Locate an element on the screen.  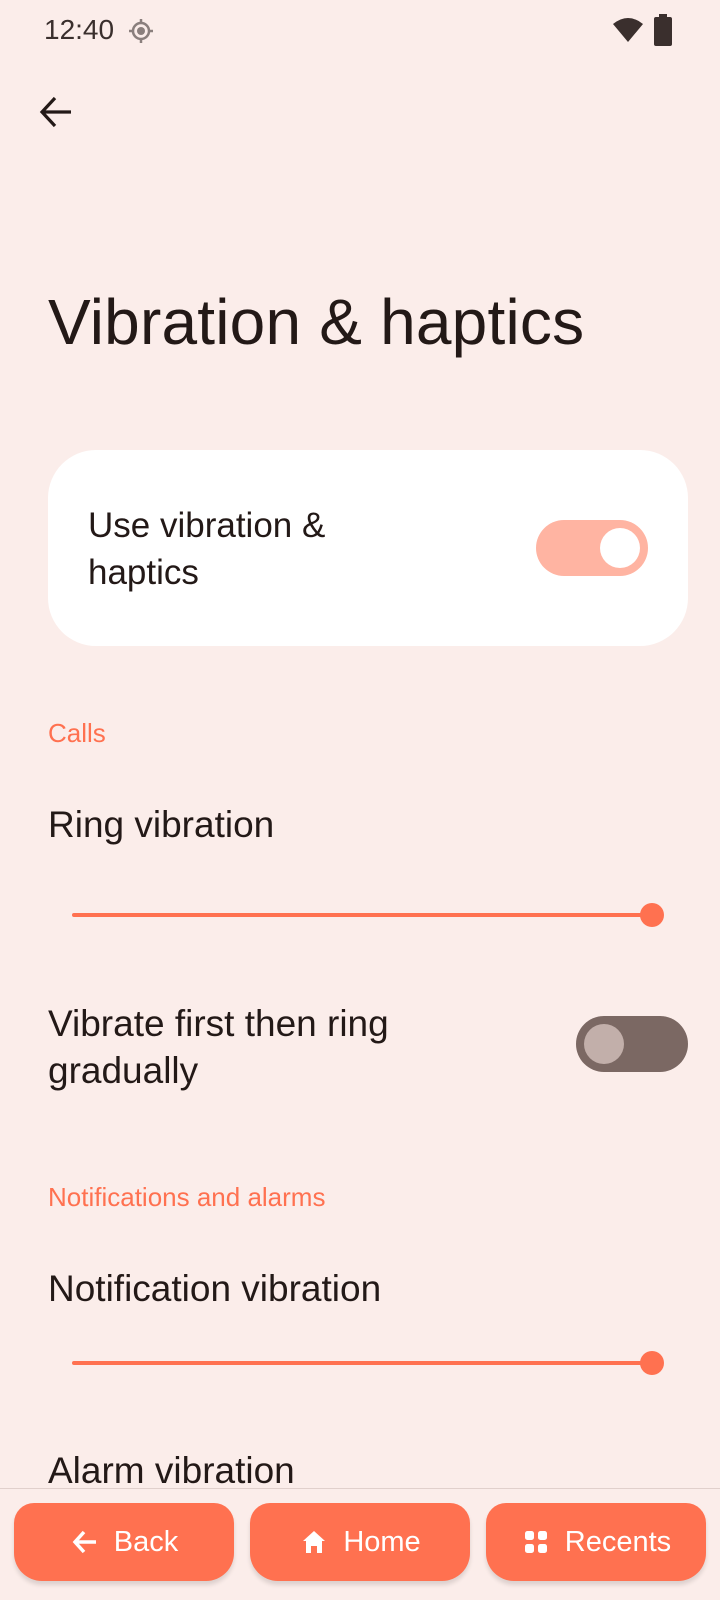
ring-vibration-slider is located at coordinates (368, 915).